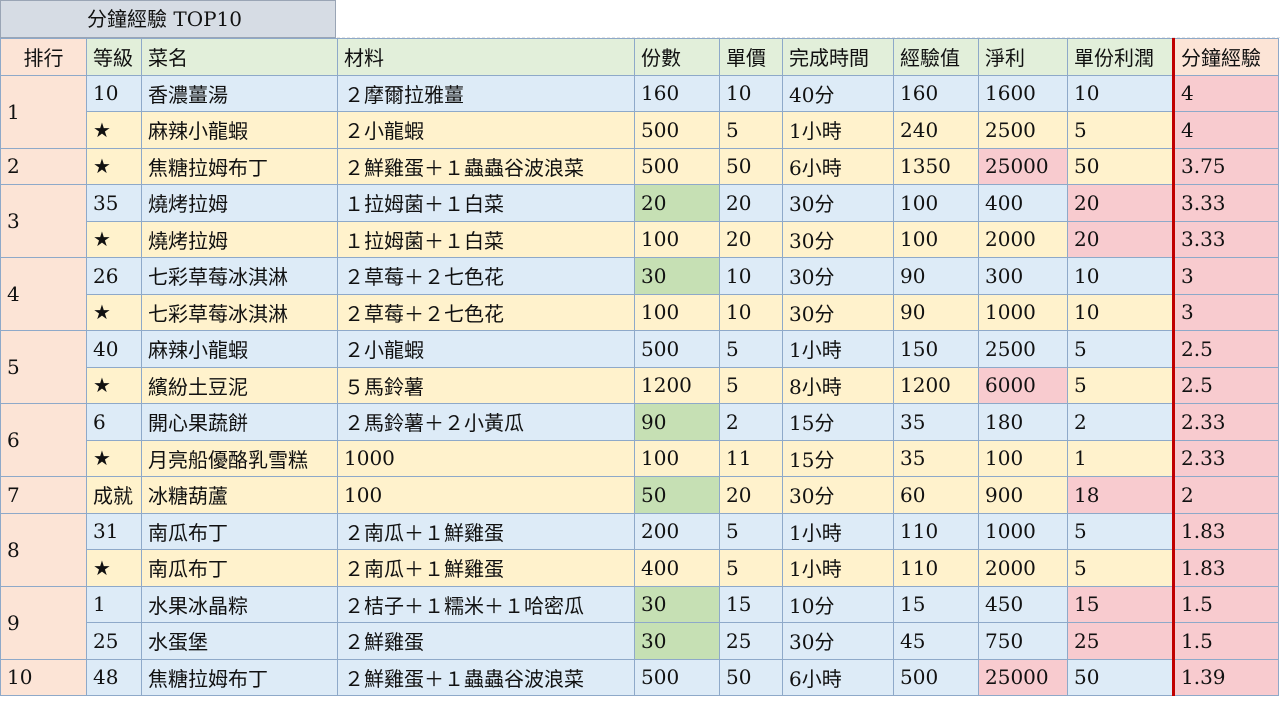 The image size is (1280, 716). I want to click on cell-qty: 1200, so click(677, 385).